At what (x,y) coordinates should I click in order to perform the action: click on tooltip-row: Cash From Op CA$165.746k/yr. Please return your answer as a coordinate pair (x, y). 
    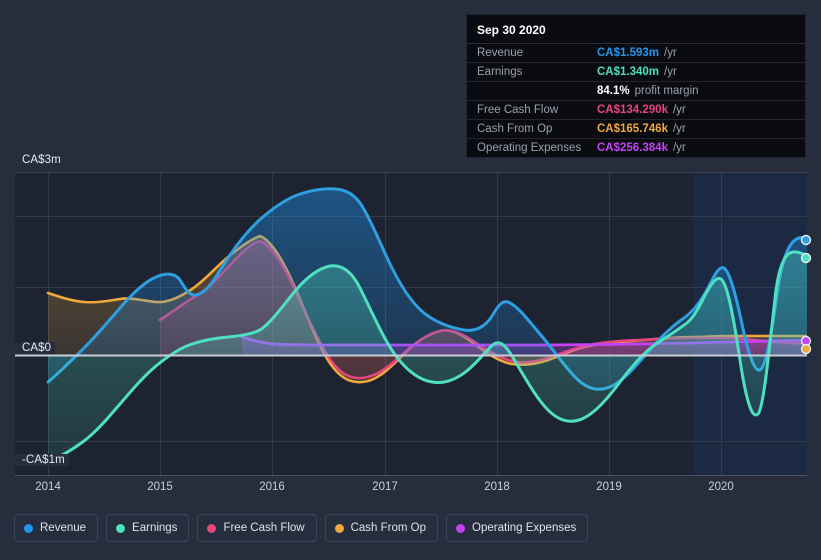
    Looking at the image, I should click on (636, 129).